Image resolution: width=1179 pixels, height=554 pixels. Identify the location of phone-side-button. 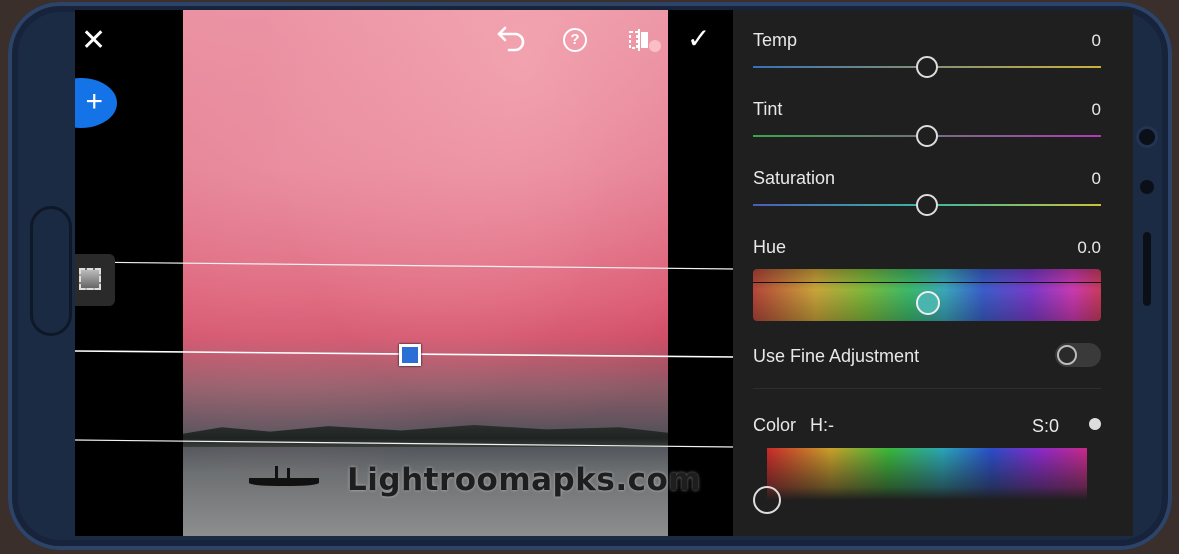
(51, 271).